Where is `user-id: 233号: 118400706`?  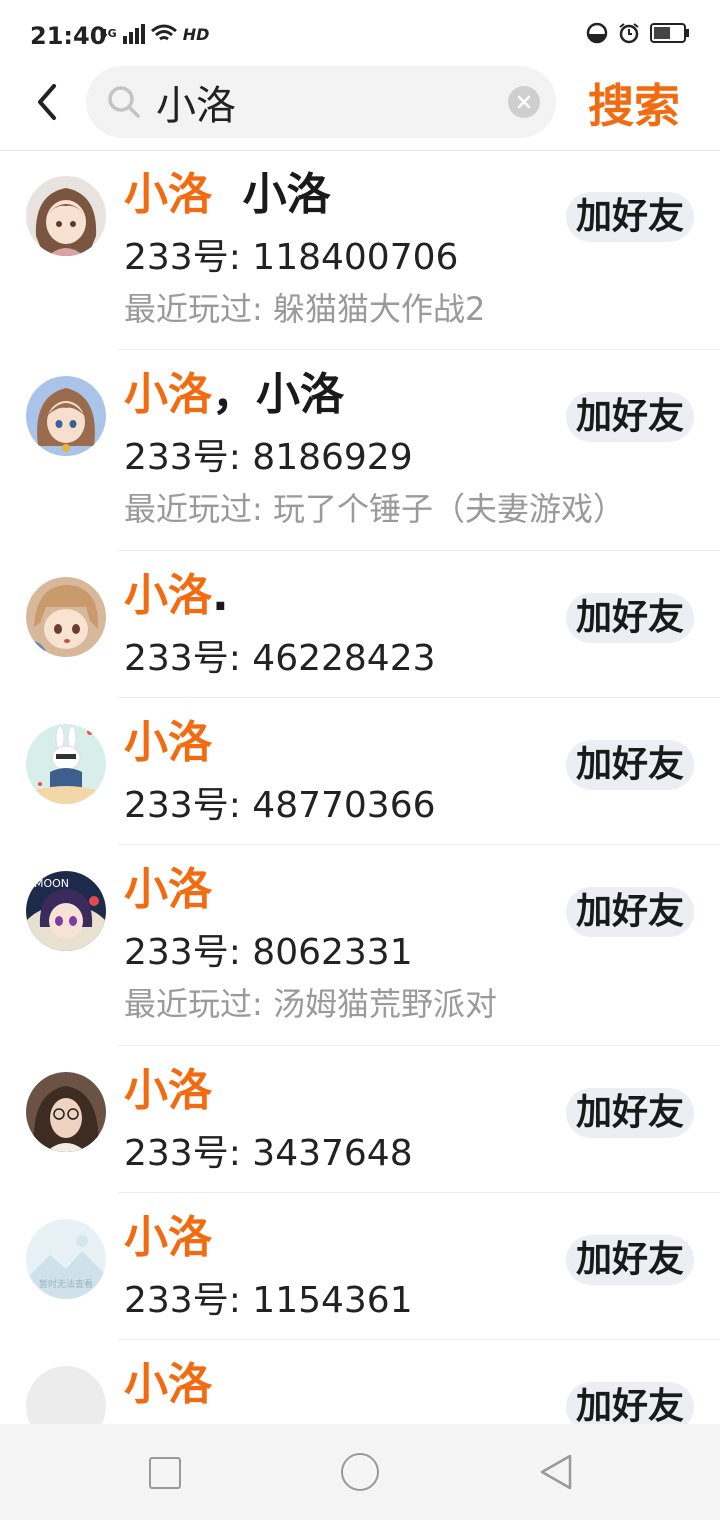
user-id: 233号: 118400706 is located at coordinates (291, 257).